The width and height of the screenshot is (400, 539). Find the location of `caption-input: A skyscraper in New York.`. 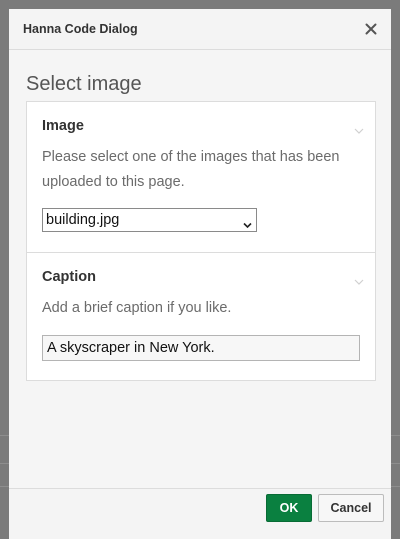

caption-input: A skyscraper in New York. is located at coordinates (201, 348).